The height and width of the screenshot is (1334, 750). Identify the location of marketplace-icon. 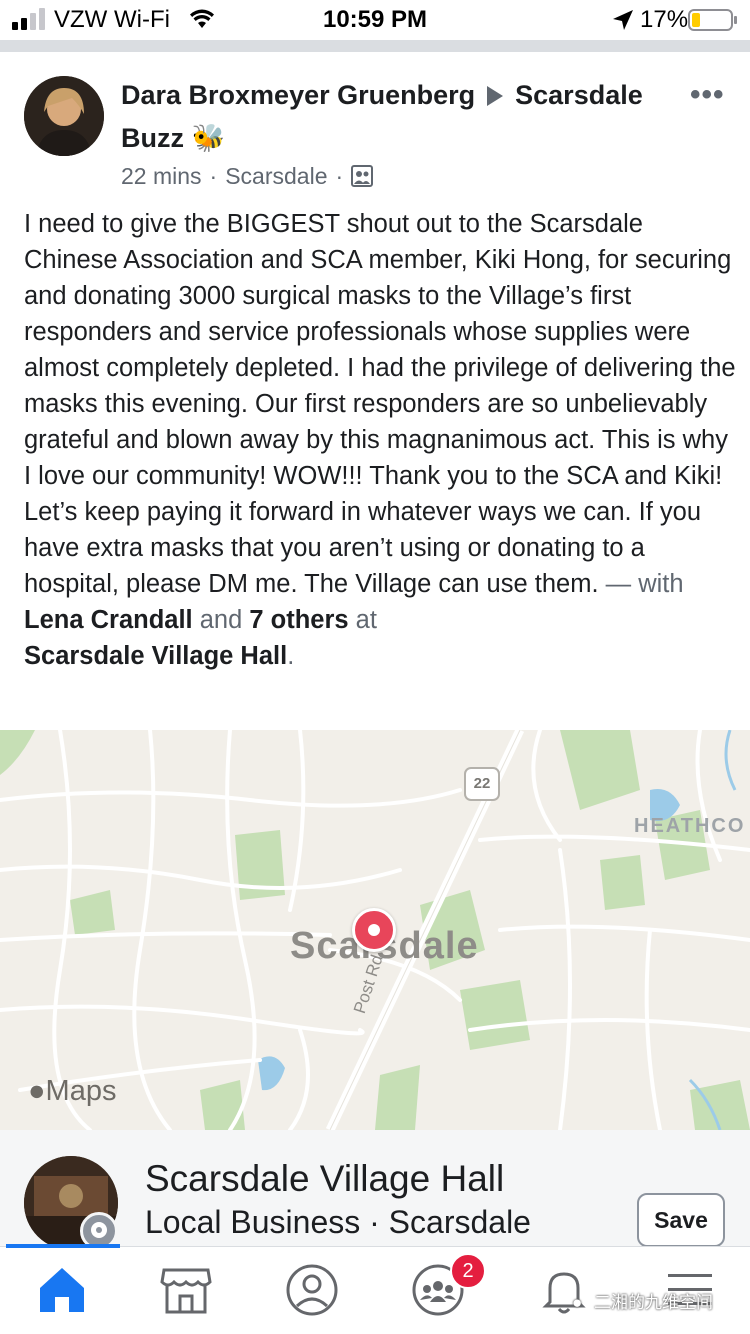
(186, 1291).